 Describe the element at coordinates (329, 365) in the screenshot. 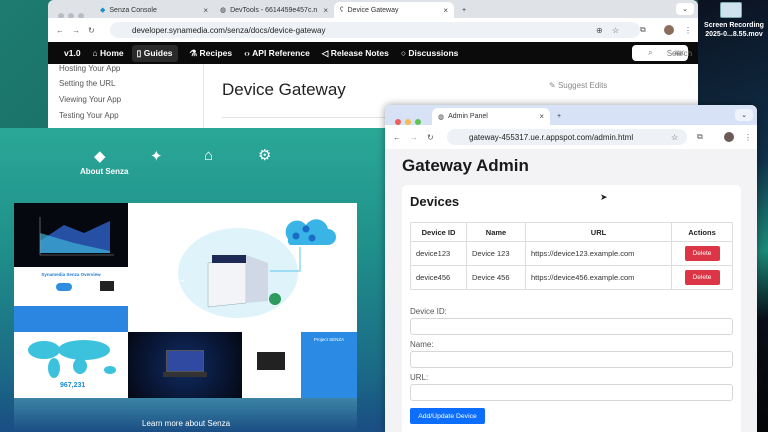

I see `tile-project-senza: Project SENZA` at that location.